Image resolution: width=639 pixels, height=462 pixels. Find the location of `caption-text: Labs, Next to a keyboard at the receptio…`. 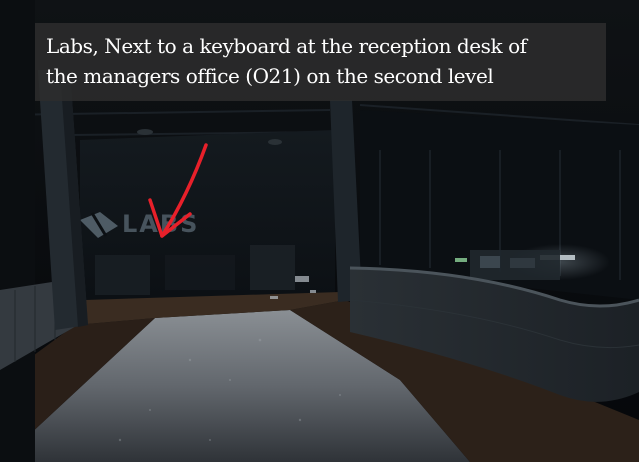

caption-text: Labs, Next to a keyboard at the receptio… is located at coordinates (286, 61).